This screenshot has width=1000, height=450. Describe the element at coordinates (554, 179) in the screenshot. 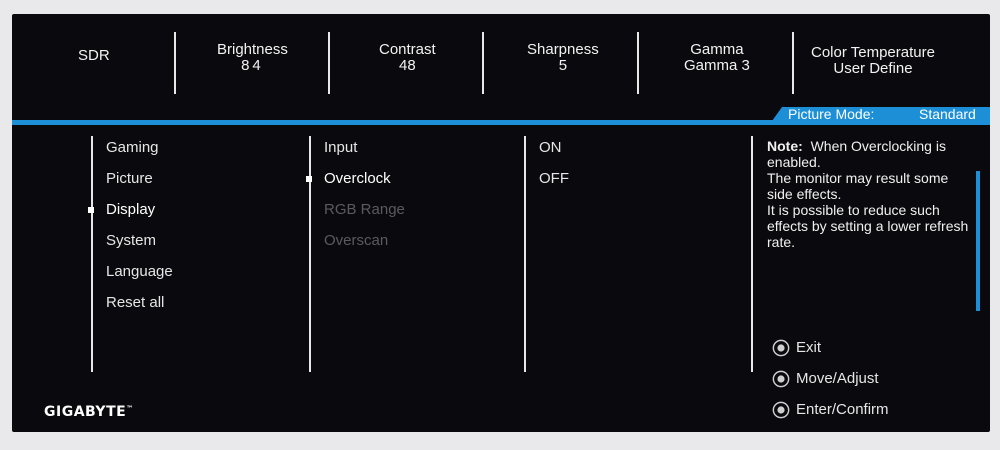

I see `option-off: OFF` at that location.